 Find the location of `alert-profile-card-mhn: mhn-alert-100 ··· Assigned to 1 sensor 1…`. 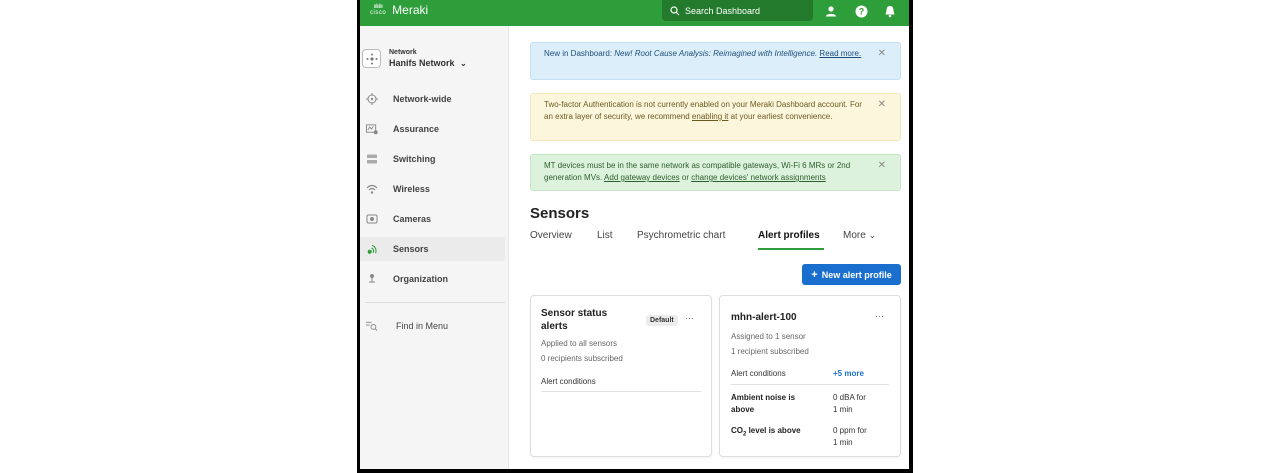

alert-profile-card-mhn: mhn-alert-100 ··· Assigned to 1 sensor 1… is located at coordinates (810, 376).